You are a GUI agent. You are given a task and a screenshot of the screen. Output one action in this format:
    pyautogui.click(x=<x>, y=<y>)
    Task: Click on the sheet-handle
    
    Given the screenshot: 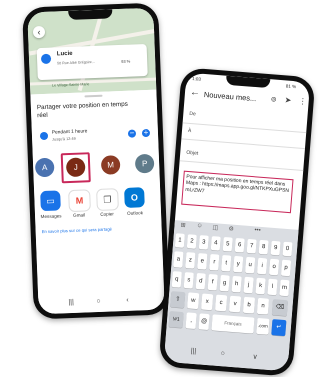 What is the action you would take?
    pyautogui.click(x=93, y=96)
    